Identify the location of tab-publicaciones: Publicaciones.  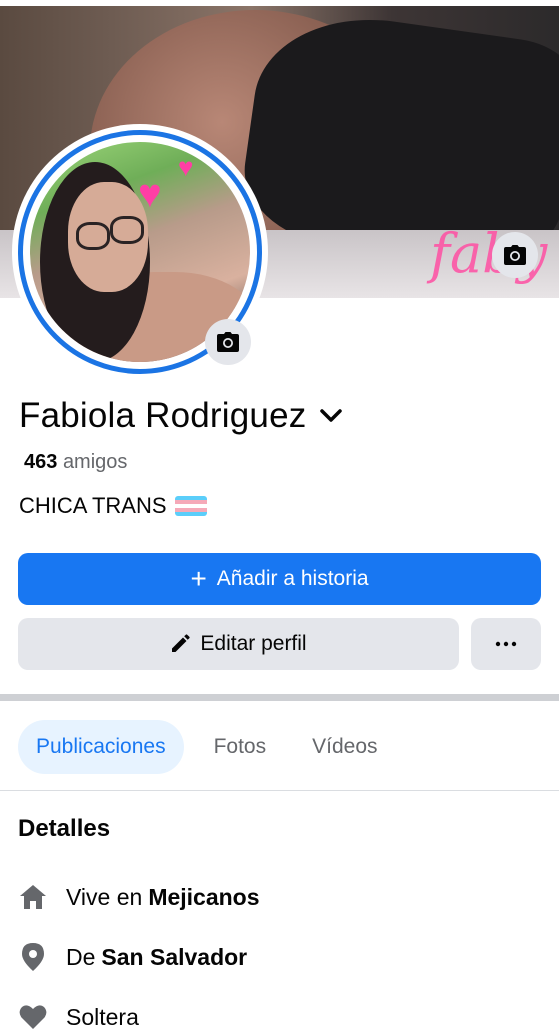
(101, 747).